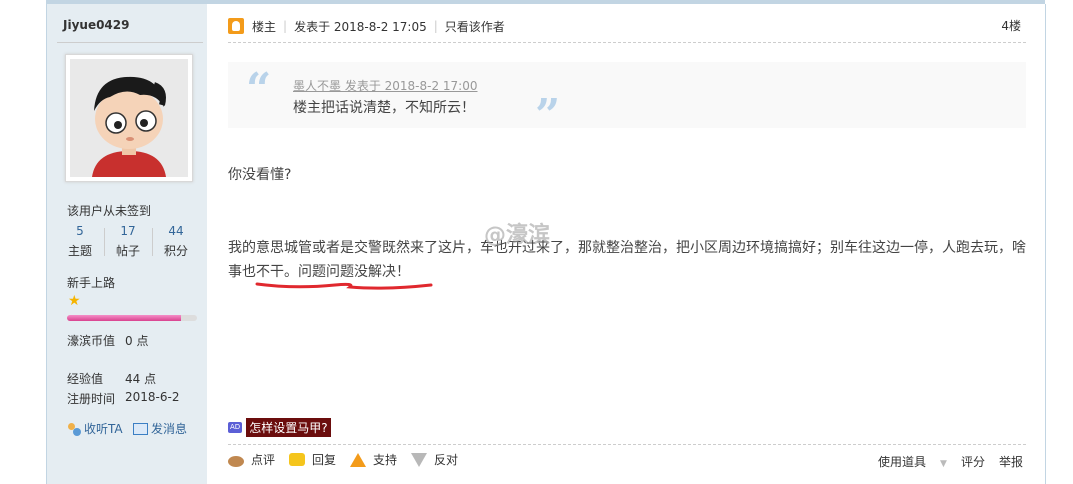 Image resolution: width=1073 pixels, height=484 pixels. Describe the element at coordinates (80, 231) in the screenshot. I see `stat-value: 5` at that location.